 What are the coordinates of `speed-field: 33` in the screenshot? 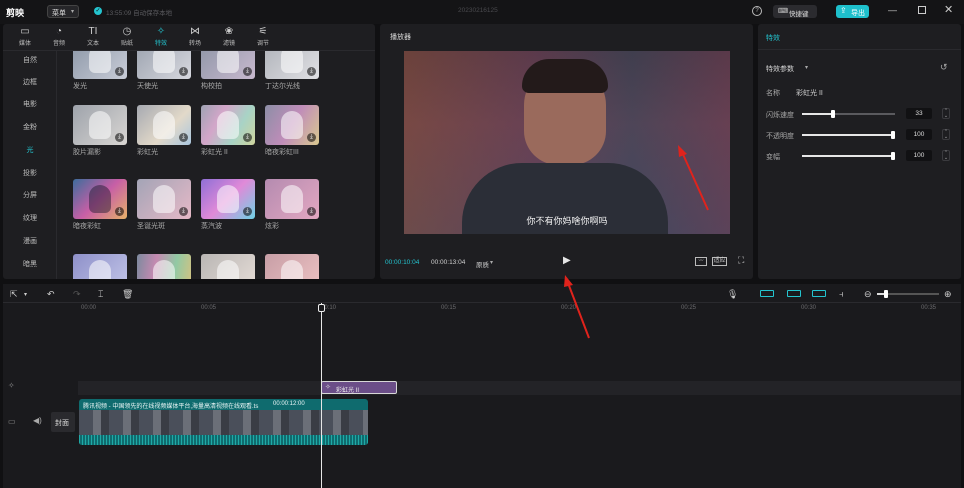 It's located at (919, 113).